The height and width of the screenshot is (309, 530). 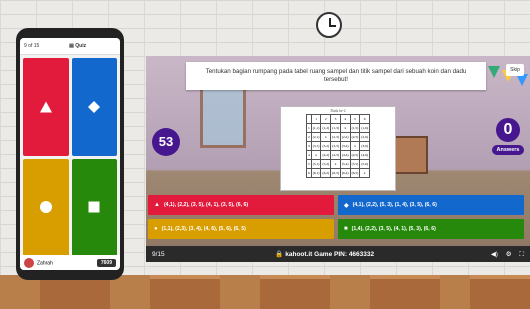 I want to click on clock-icon, so click(x=329, y=25).